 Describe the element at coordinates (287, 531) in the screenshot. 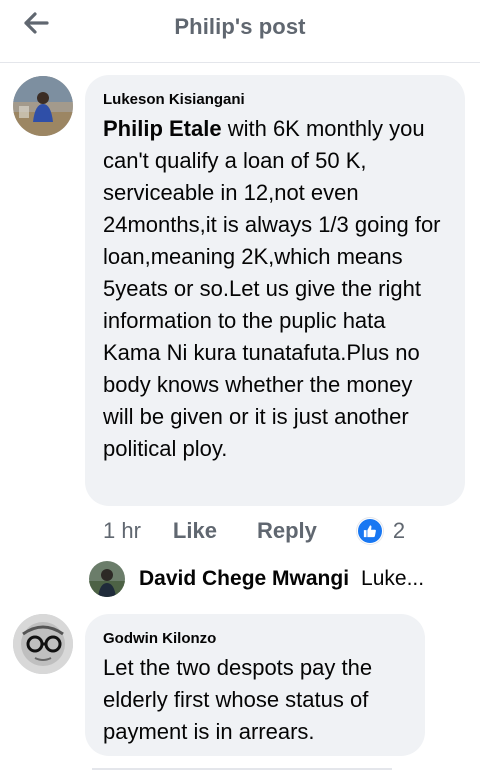

I see `reply-button: Reply` at that location.